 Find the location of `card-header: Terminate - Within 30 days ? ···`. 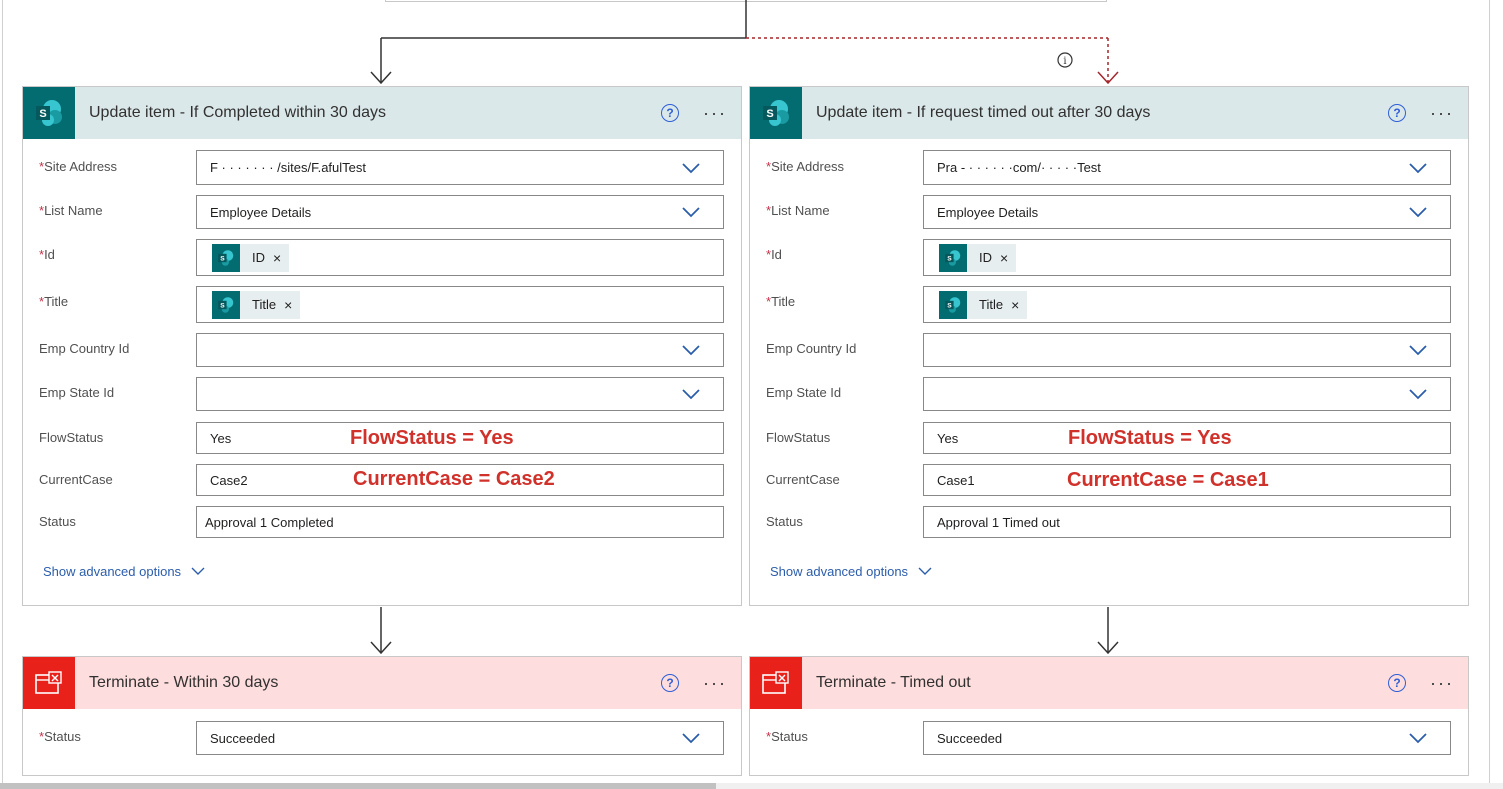

card-header: Terminate - Within 30 days ? ··· is located at coordinates (382, 683).